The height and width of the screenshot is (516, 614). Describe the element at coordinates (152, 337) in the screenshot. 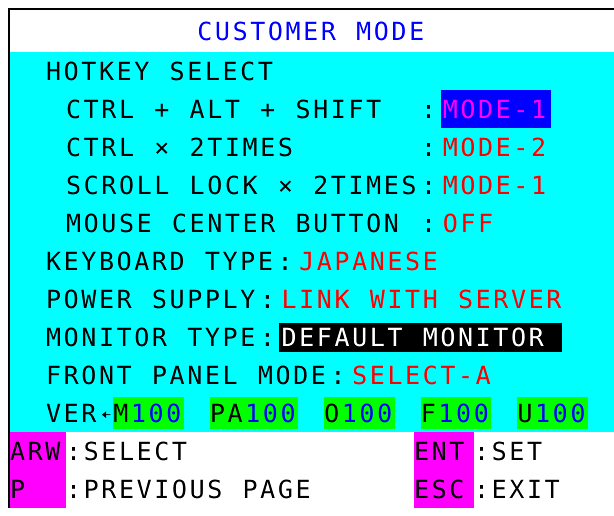

I see `setting-label: MONITOR TYPE` at that location.